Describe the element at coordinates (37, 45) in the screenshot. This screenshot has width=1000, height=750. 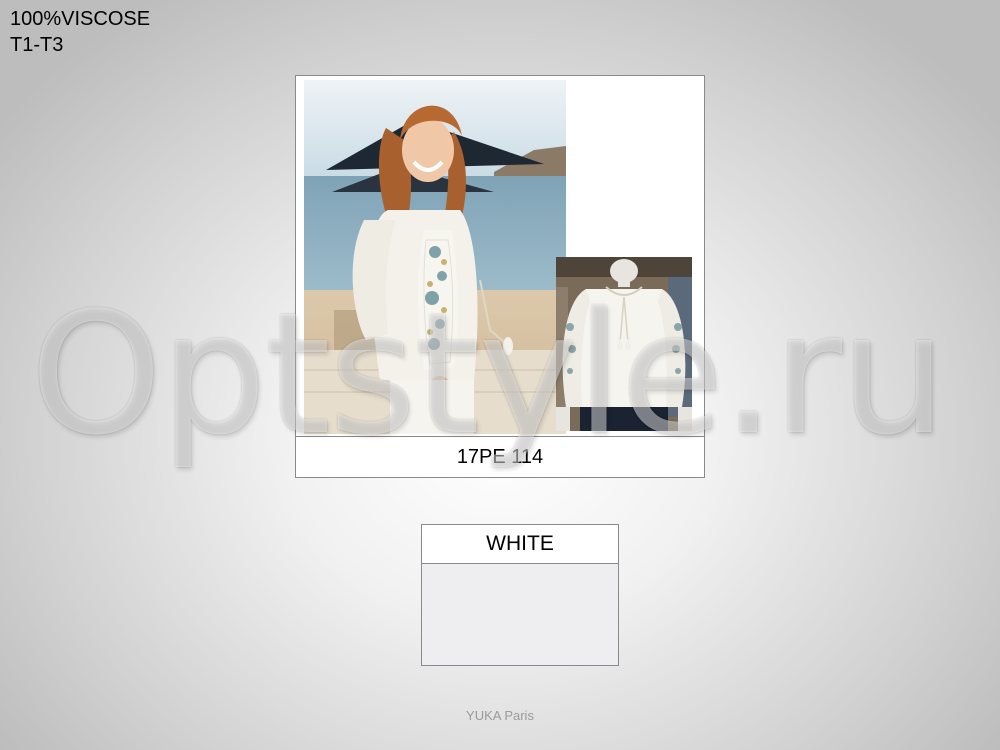
I see `size-range-label: T1-T3` at that location.